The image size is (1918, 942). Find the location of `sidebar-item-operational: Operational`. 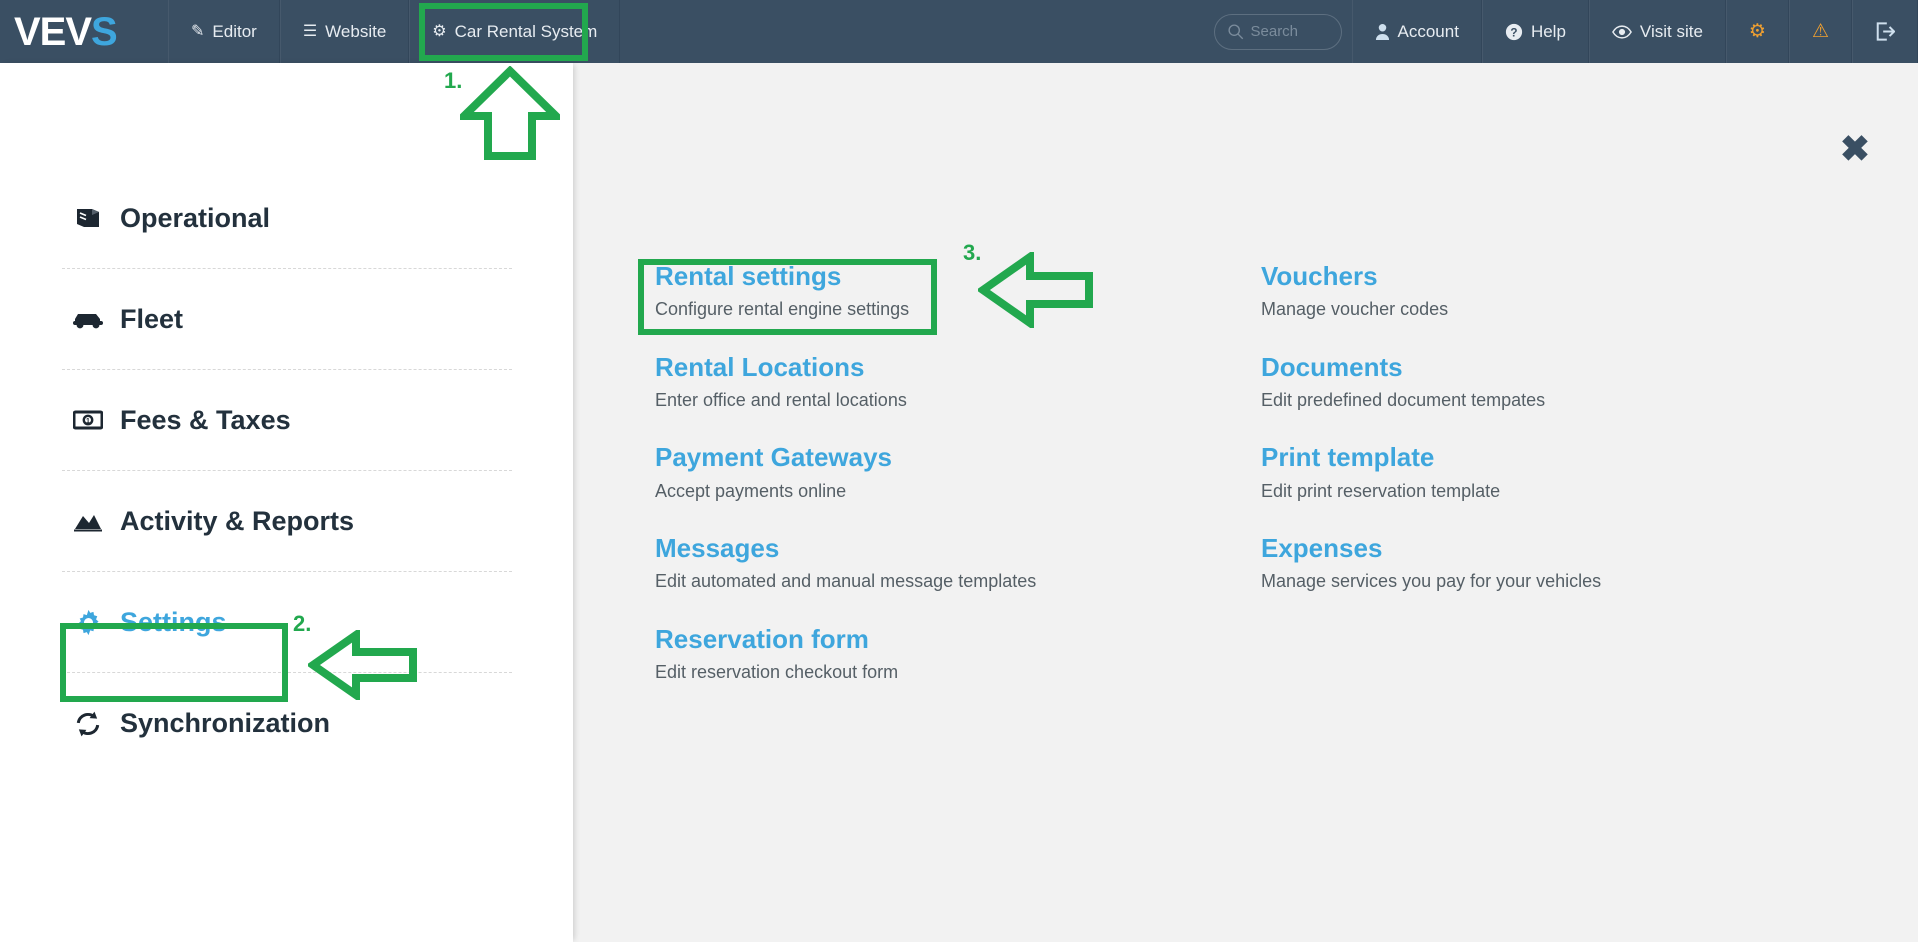

sidebar-item-operational: Operational is located at coordinates (287, 218).